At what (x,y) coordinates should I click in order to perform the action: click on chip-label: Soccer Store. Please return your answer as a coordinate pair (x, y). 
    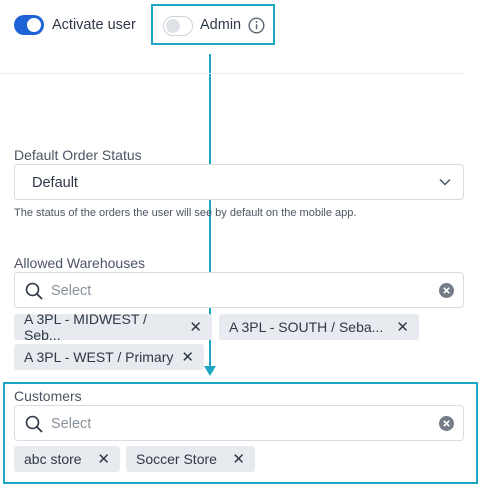
    Looking at the image, I should click on (176, 459).